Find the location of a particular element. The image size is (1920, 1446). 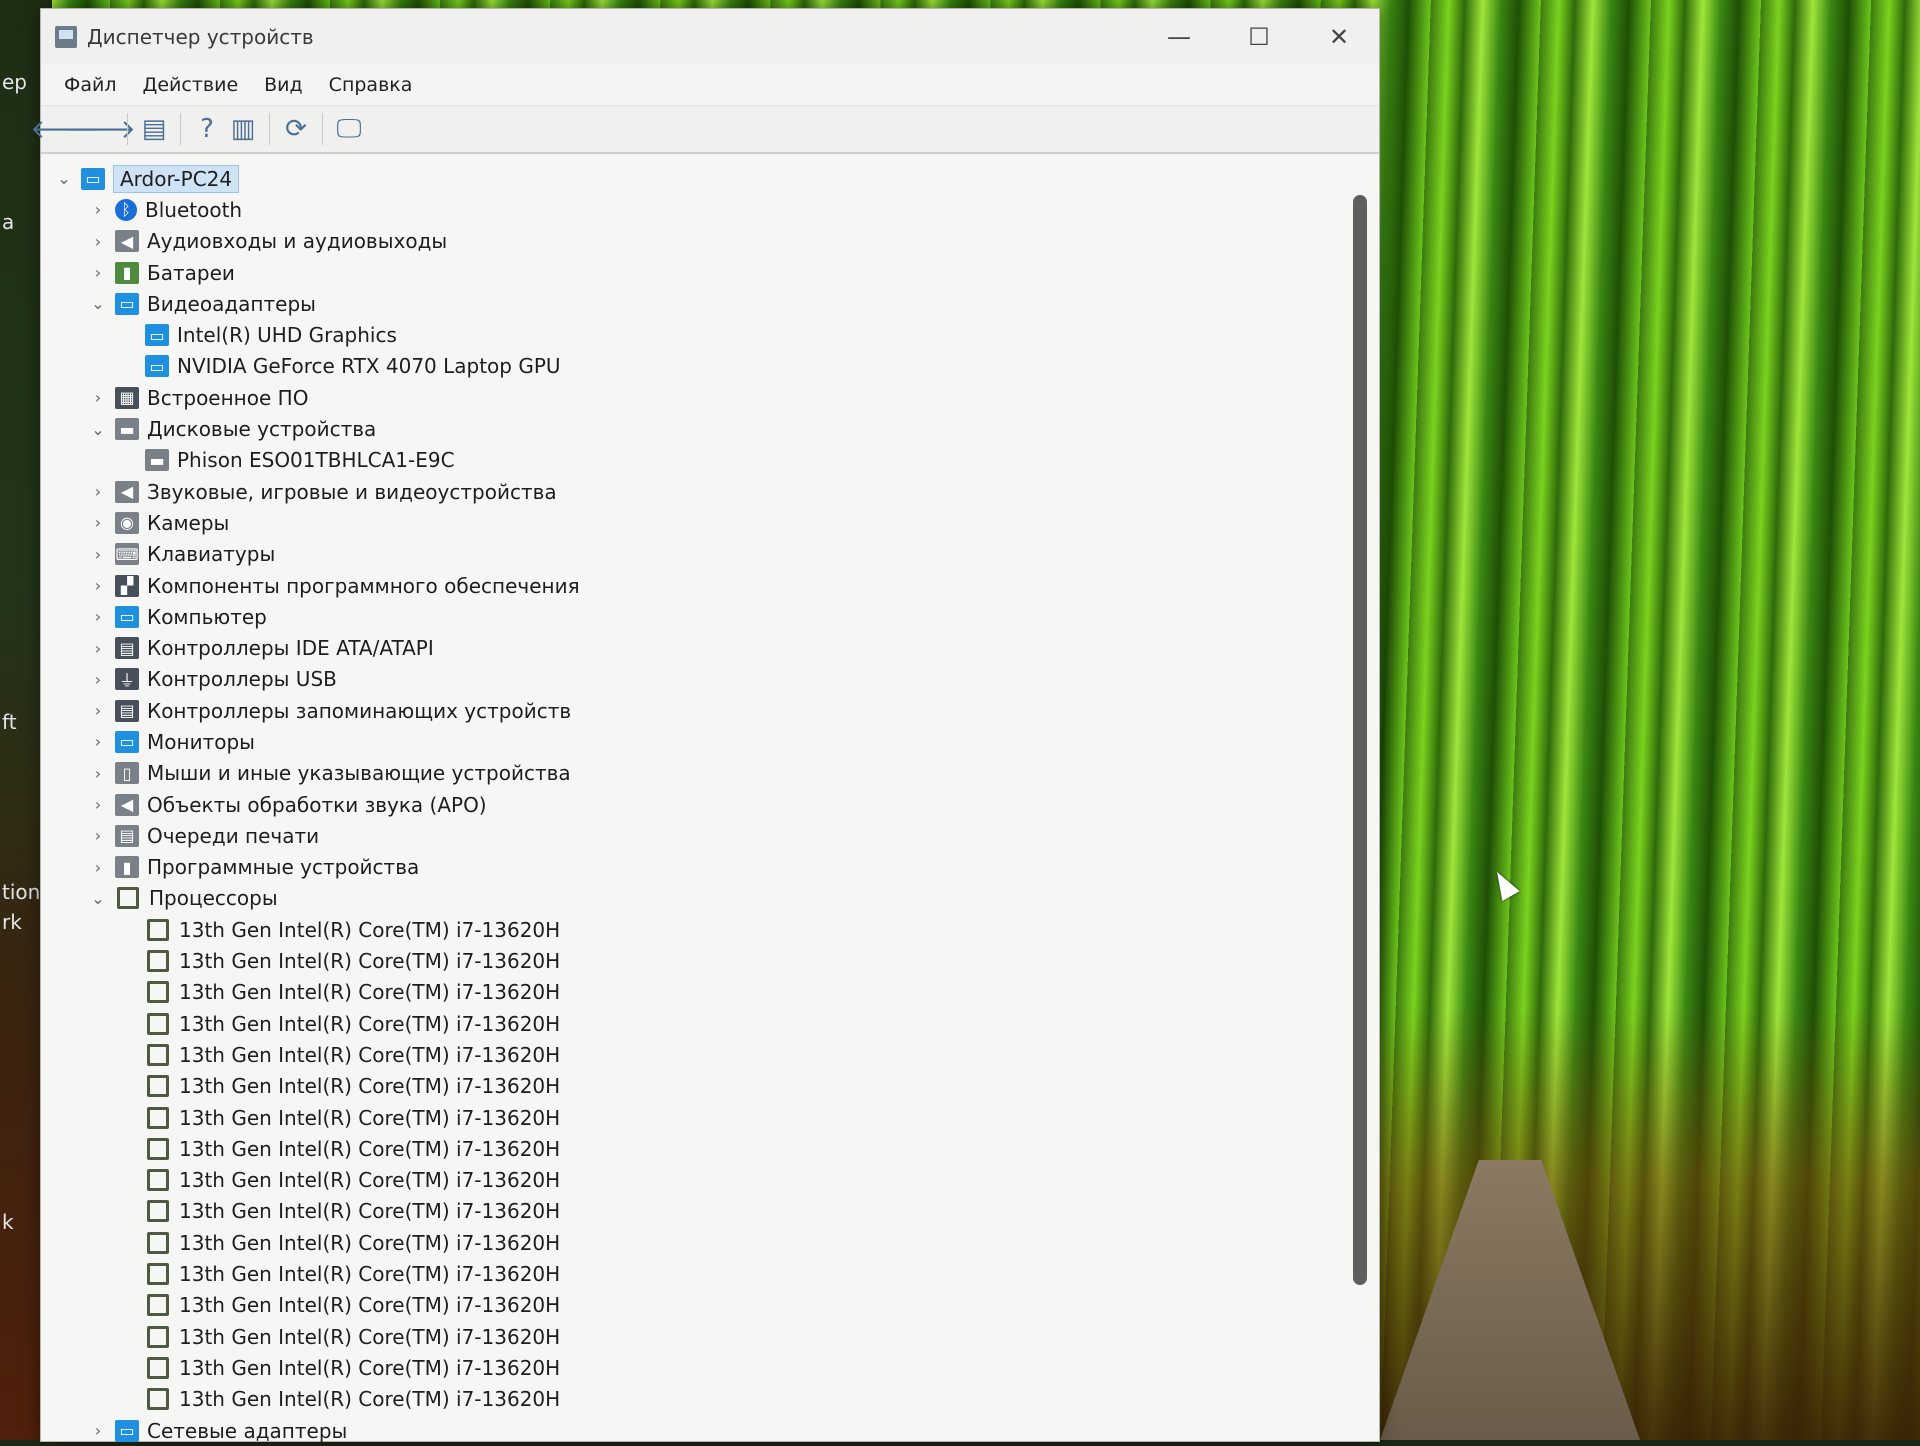

tree-item-label: Компьютер is located at coordinates (207, 616).